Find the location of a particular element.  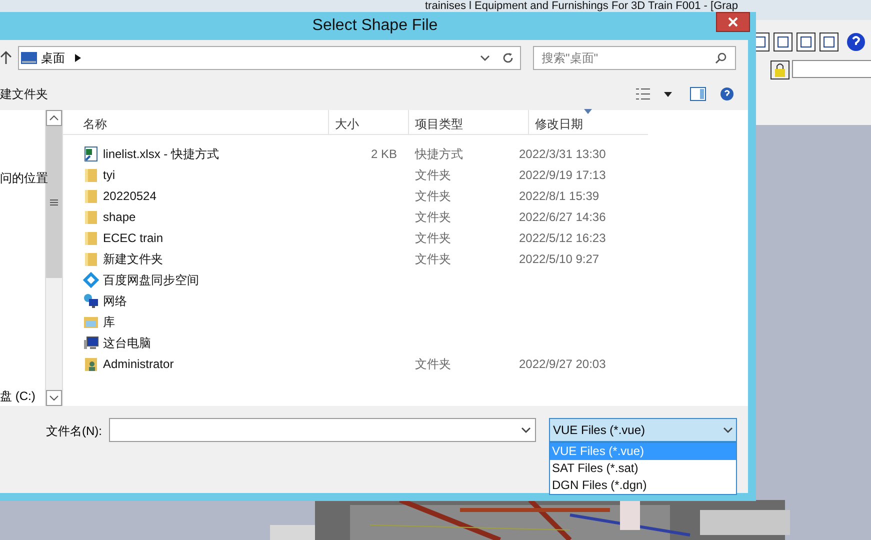

sort-icon is located at coordinates (588, 111).